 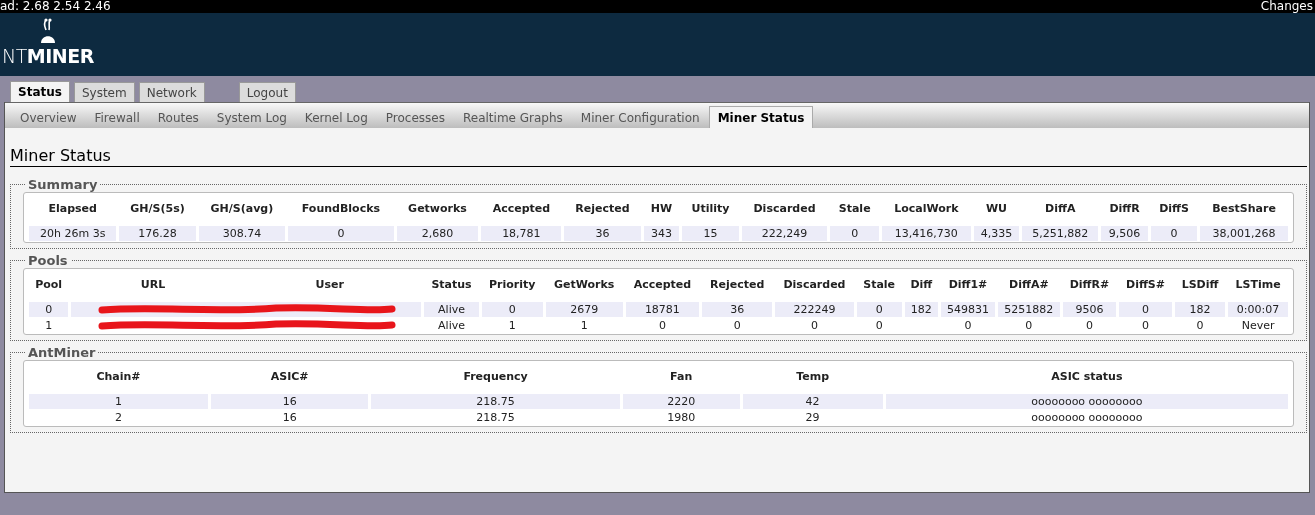 What do you see at coordinates (1258, 285) in the screenshot?
I see `column-header: LSTime` at bounding box center [1258, 285].